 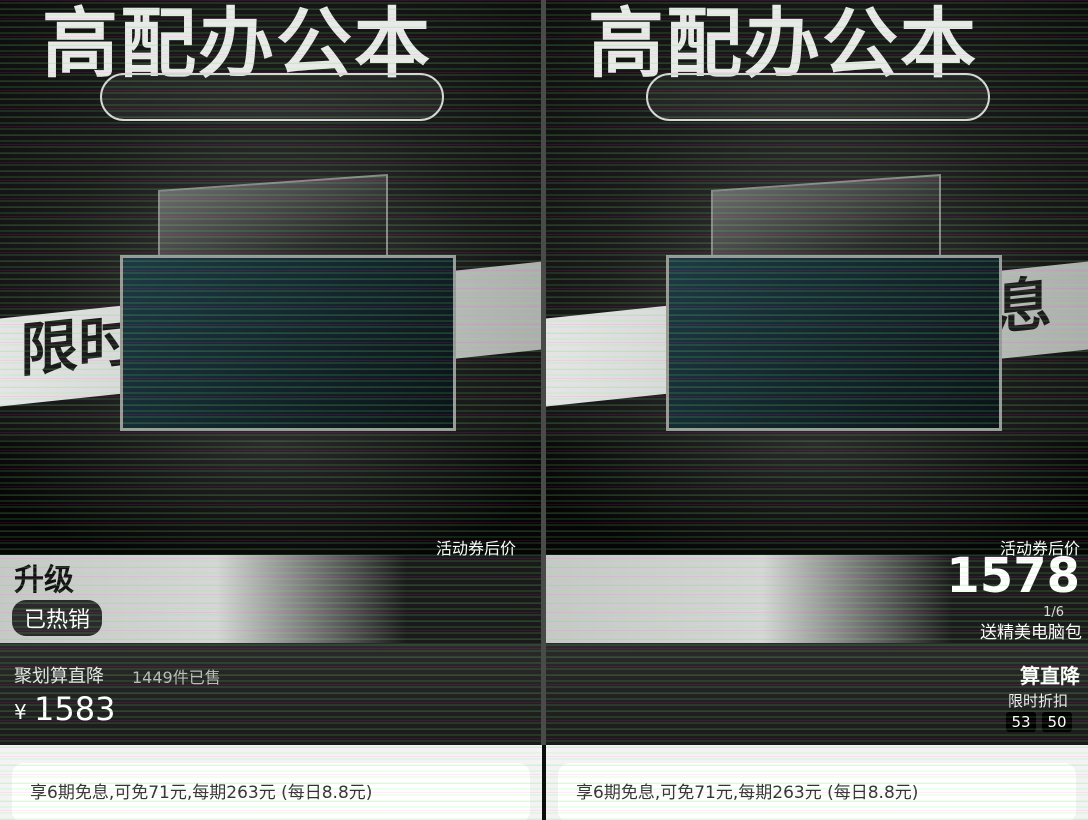 What do you see at coordinates (1039, 722) in the screenshot?
I see `countdown-timer: 53 50` at bounding box center [1039, 722].